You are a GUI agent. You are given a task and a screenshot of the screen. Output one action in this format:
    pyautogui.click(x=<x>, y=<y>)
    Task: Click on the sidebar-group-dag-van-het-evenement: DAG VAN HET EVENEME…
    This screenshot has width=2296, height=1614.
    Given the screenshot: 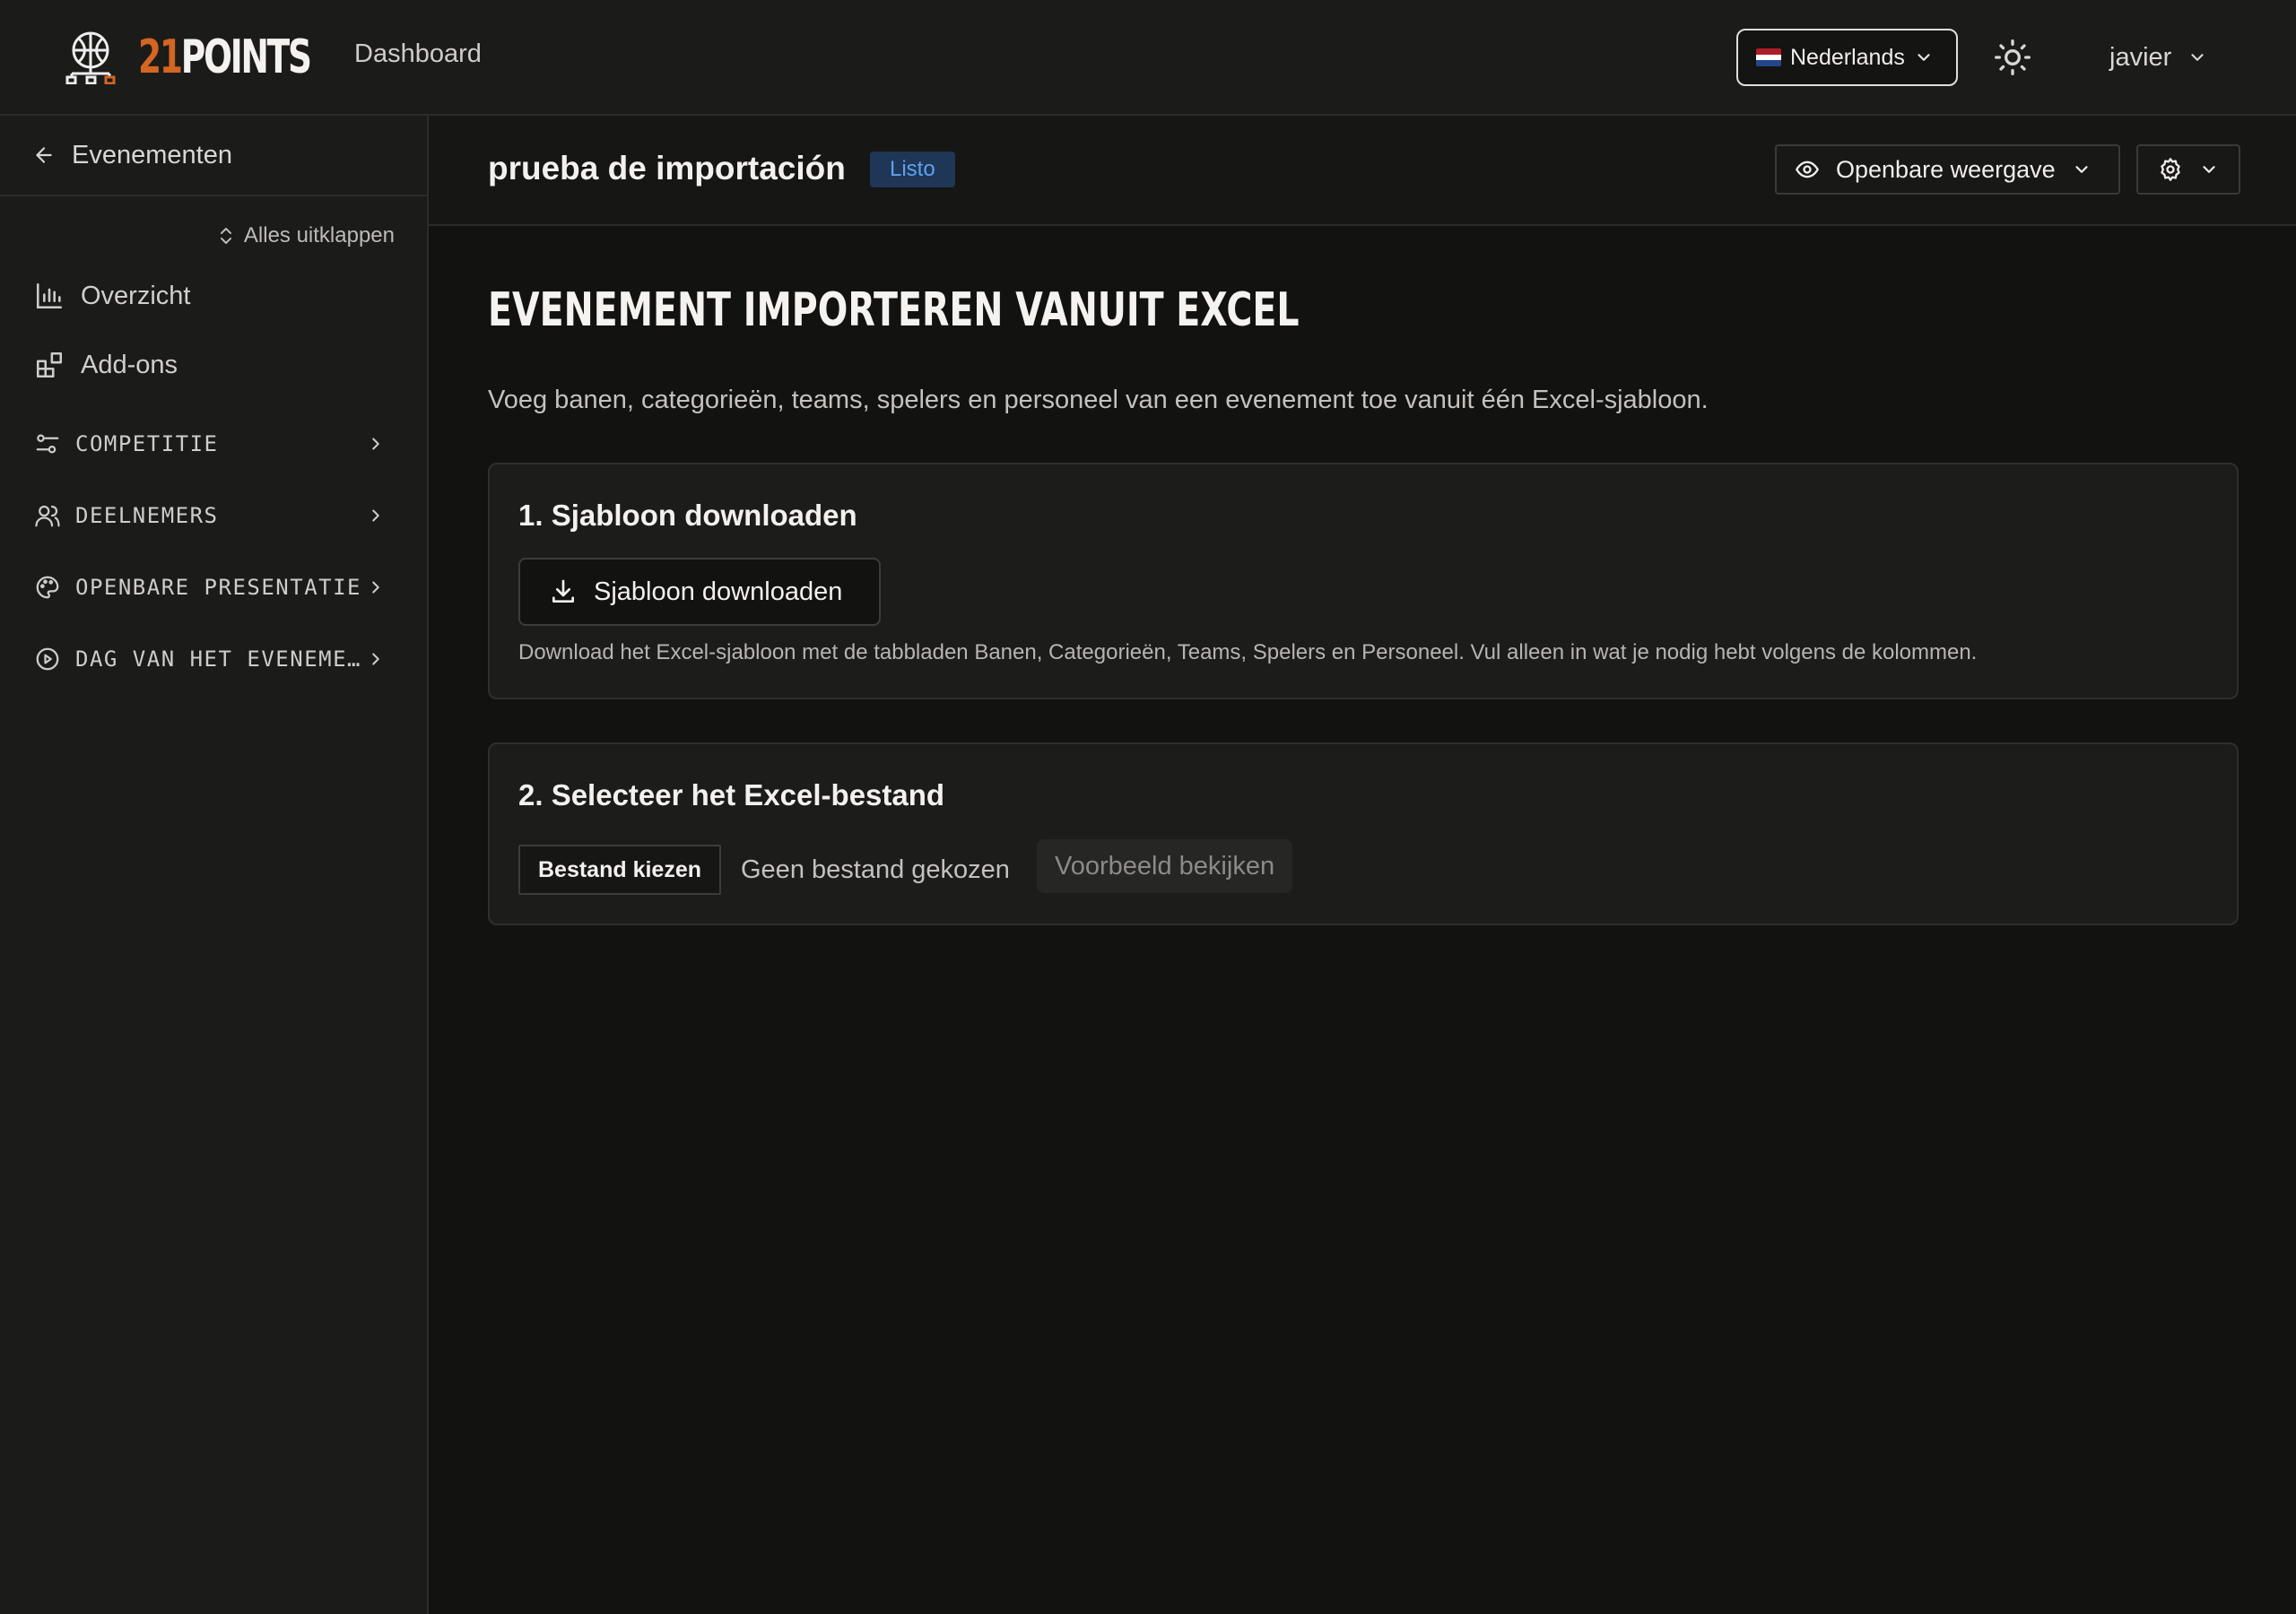 What is the action you would take?
    pyautogui.click(x=213, y=659)
    